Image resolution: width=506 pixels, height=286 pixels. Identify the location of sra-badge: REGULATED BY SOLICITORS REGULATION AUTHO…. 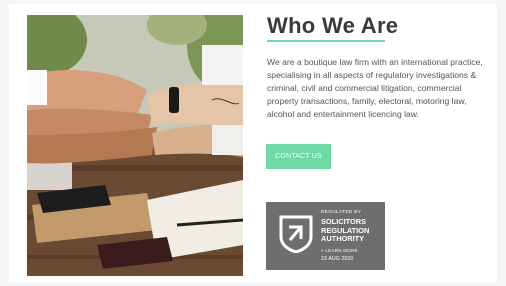
(325, 236).